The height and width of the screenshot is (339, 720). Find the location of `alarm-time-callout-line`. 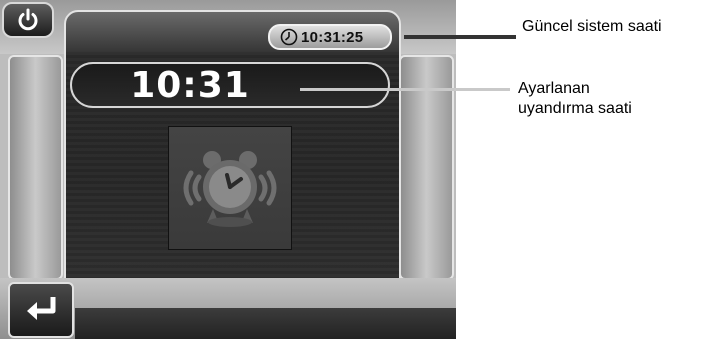

alarm-time-callout-line is located at coordinates (405, 89).